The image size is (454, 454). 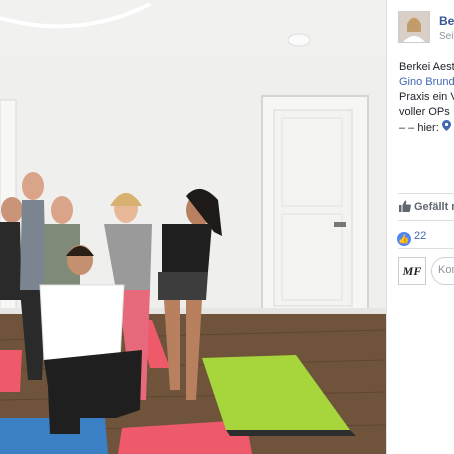 What do you see at coordinates (446, 125) in the screenshot?
I see `location-pin-icon` at bounding box center [446, 125].